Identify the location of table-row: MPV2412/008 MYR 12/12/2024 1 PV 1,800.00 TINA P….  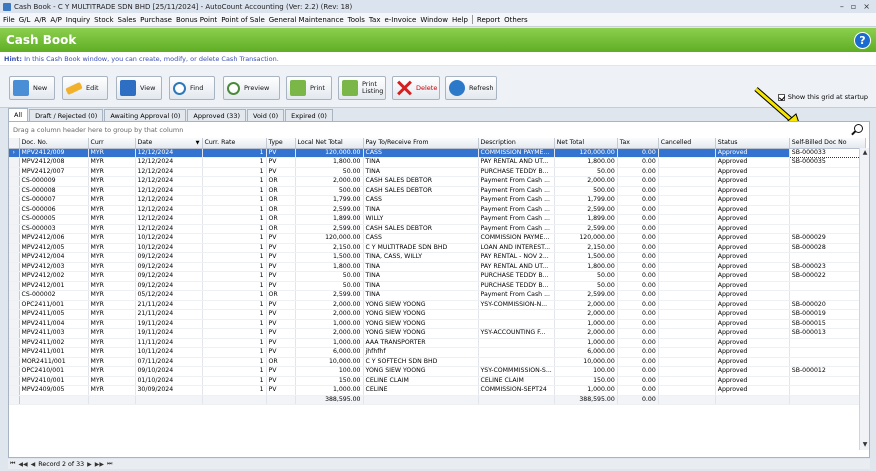
(437, 162).